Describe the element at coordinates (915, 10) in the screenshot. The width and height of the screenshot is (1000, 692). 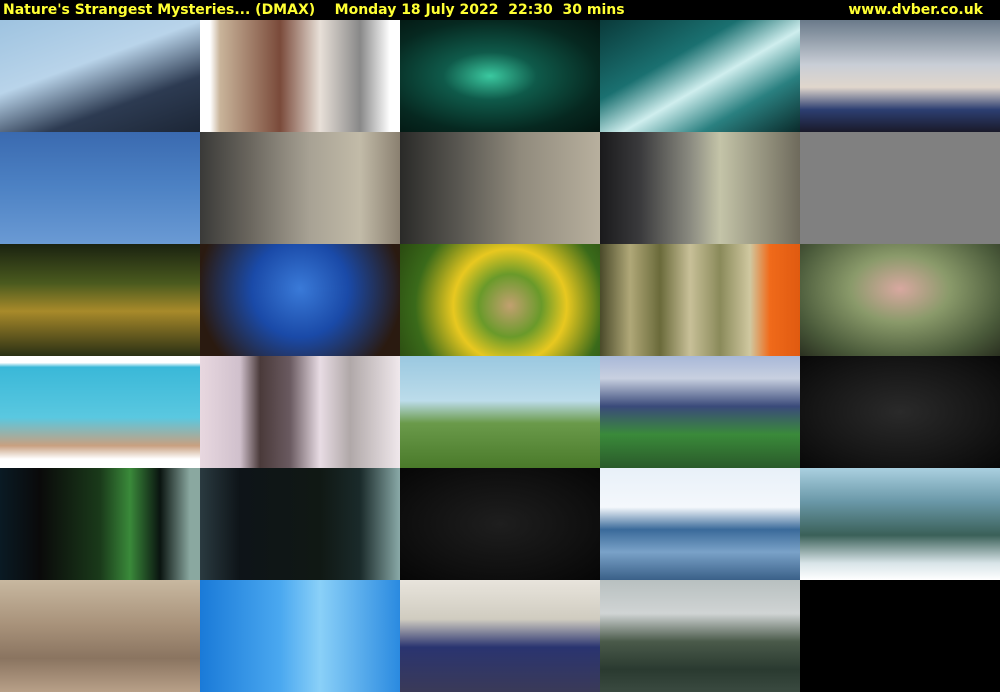
I see `site-url: www.dvber.co.uk` at that location.